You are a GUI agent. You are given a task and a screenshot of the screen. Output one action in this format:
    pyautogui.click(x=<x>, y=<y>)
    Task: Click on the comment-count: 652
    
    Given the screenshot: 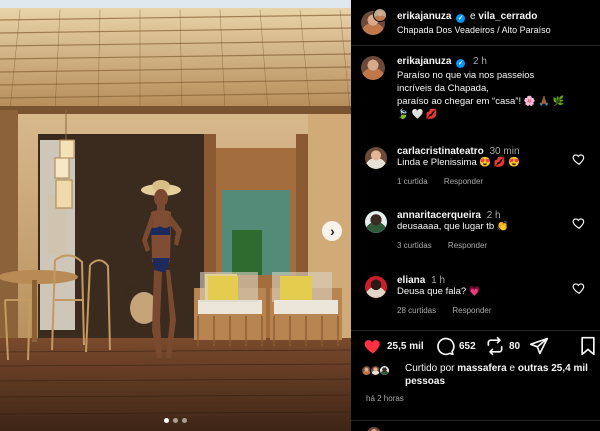 What is the action you would take?
    pyautogui.click(x=467, y=346)
    